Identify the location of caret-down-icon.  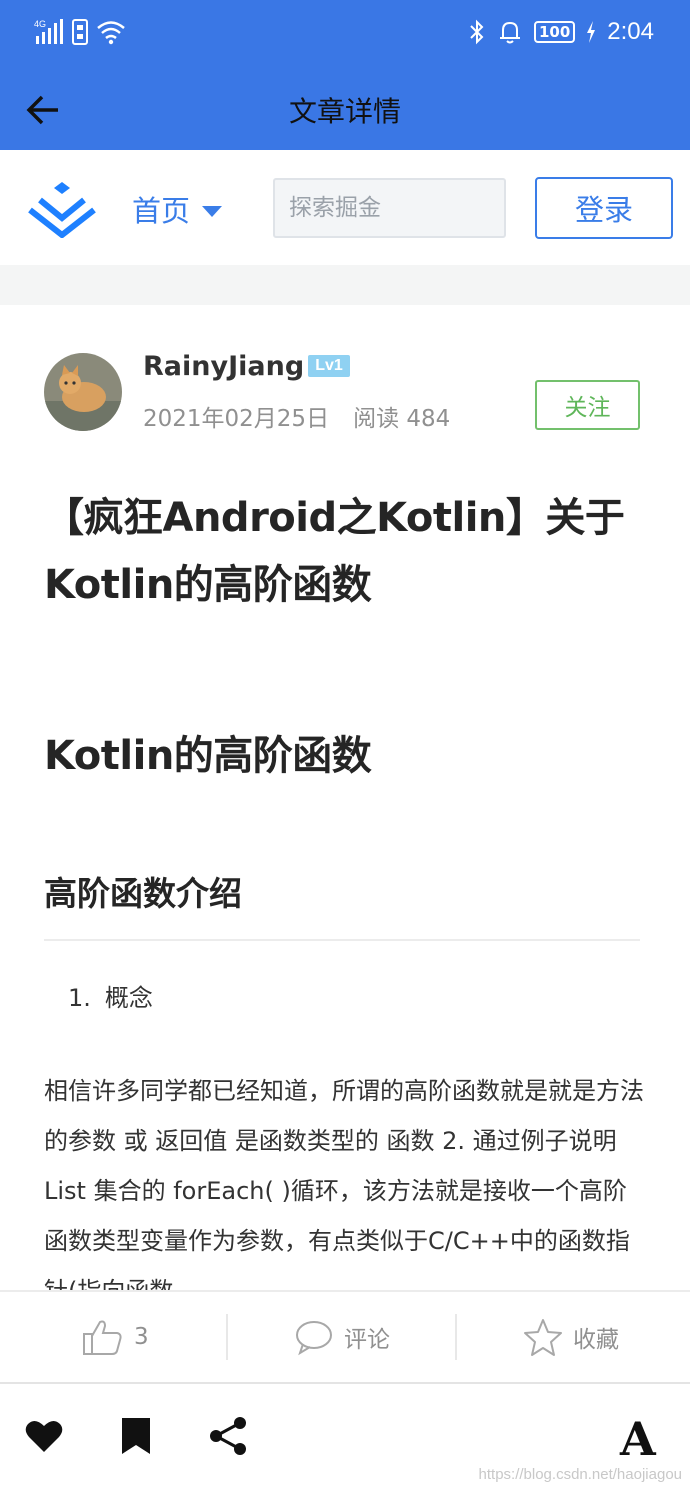
(212, 211).